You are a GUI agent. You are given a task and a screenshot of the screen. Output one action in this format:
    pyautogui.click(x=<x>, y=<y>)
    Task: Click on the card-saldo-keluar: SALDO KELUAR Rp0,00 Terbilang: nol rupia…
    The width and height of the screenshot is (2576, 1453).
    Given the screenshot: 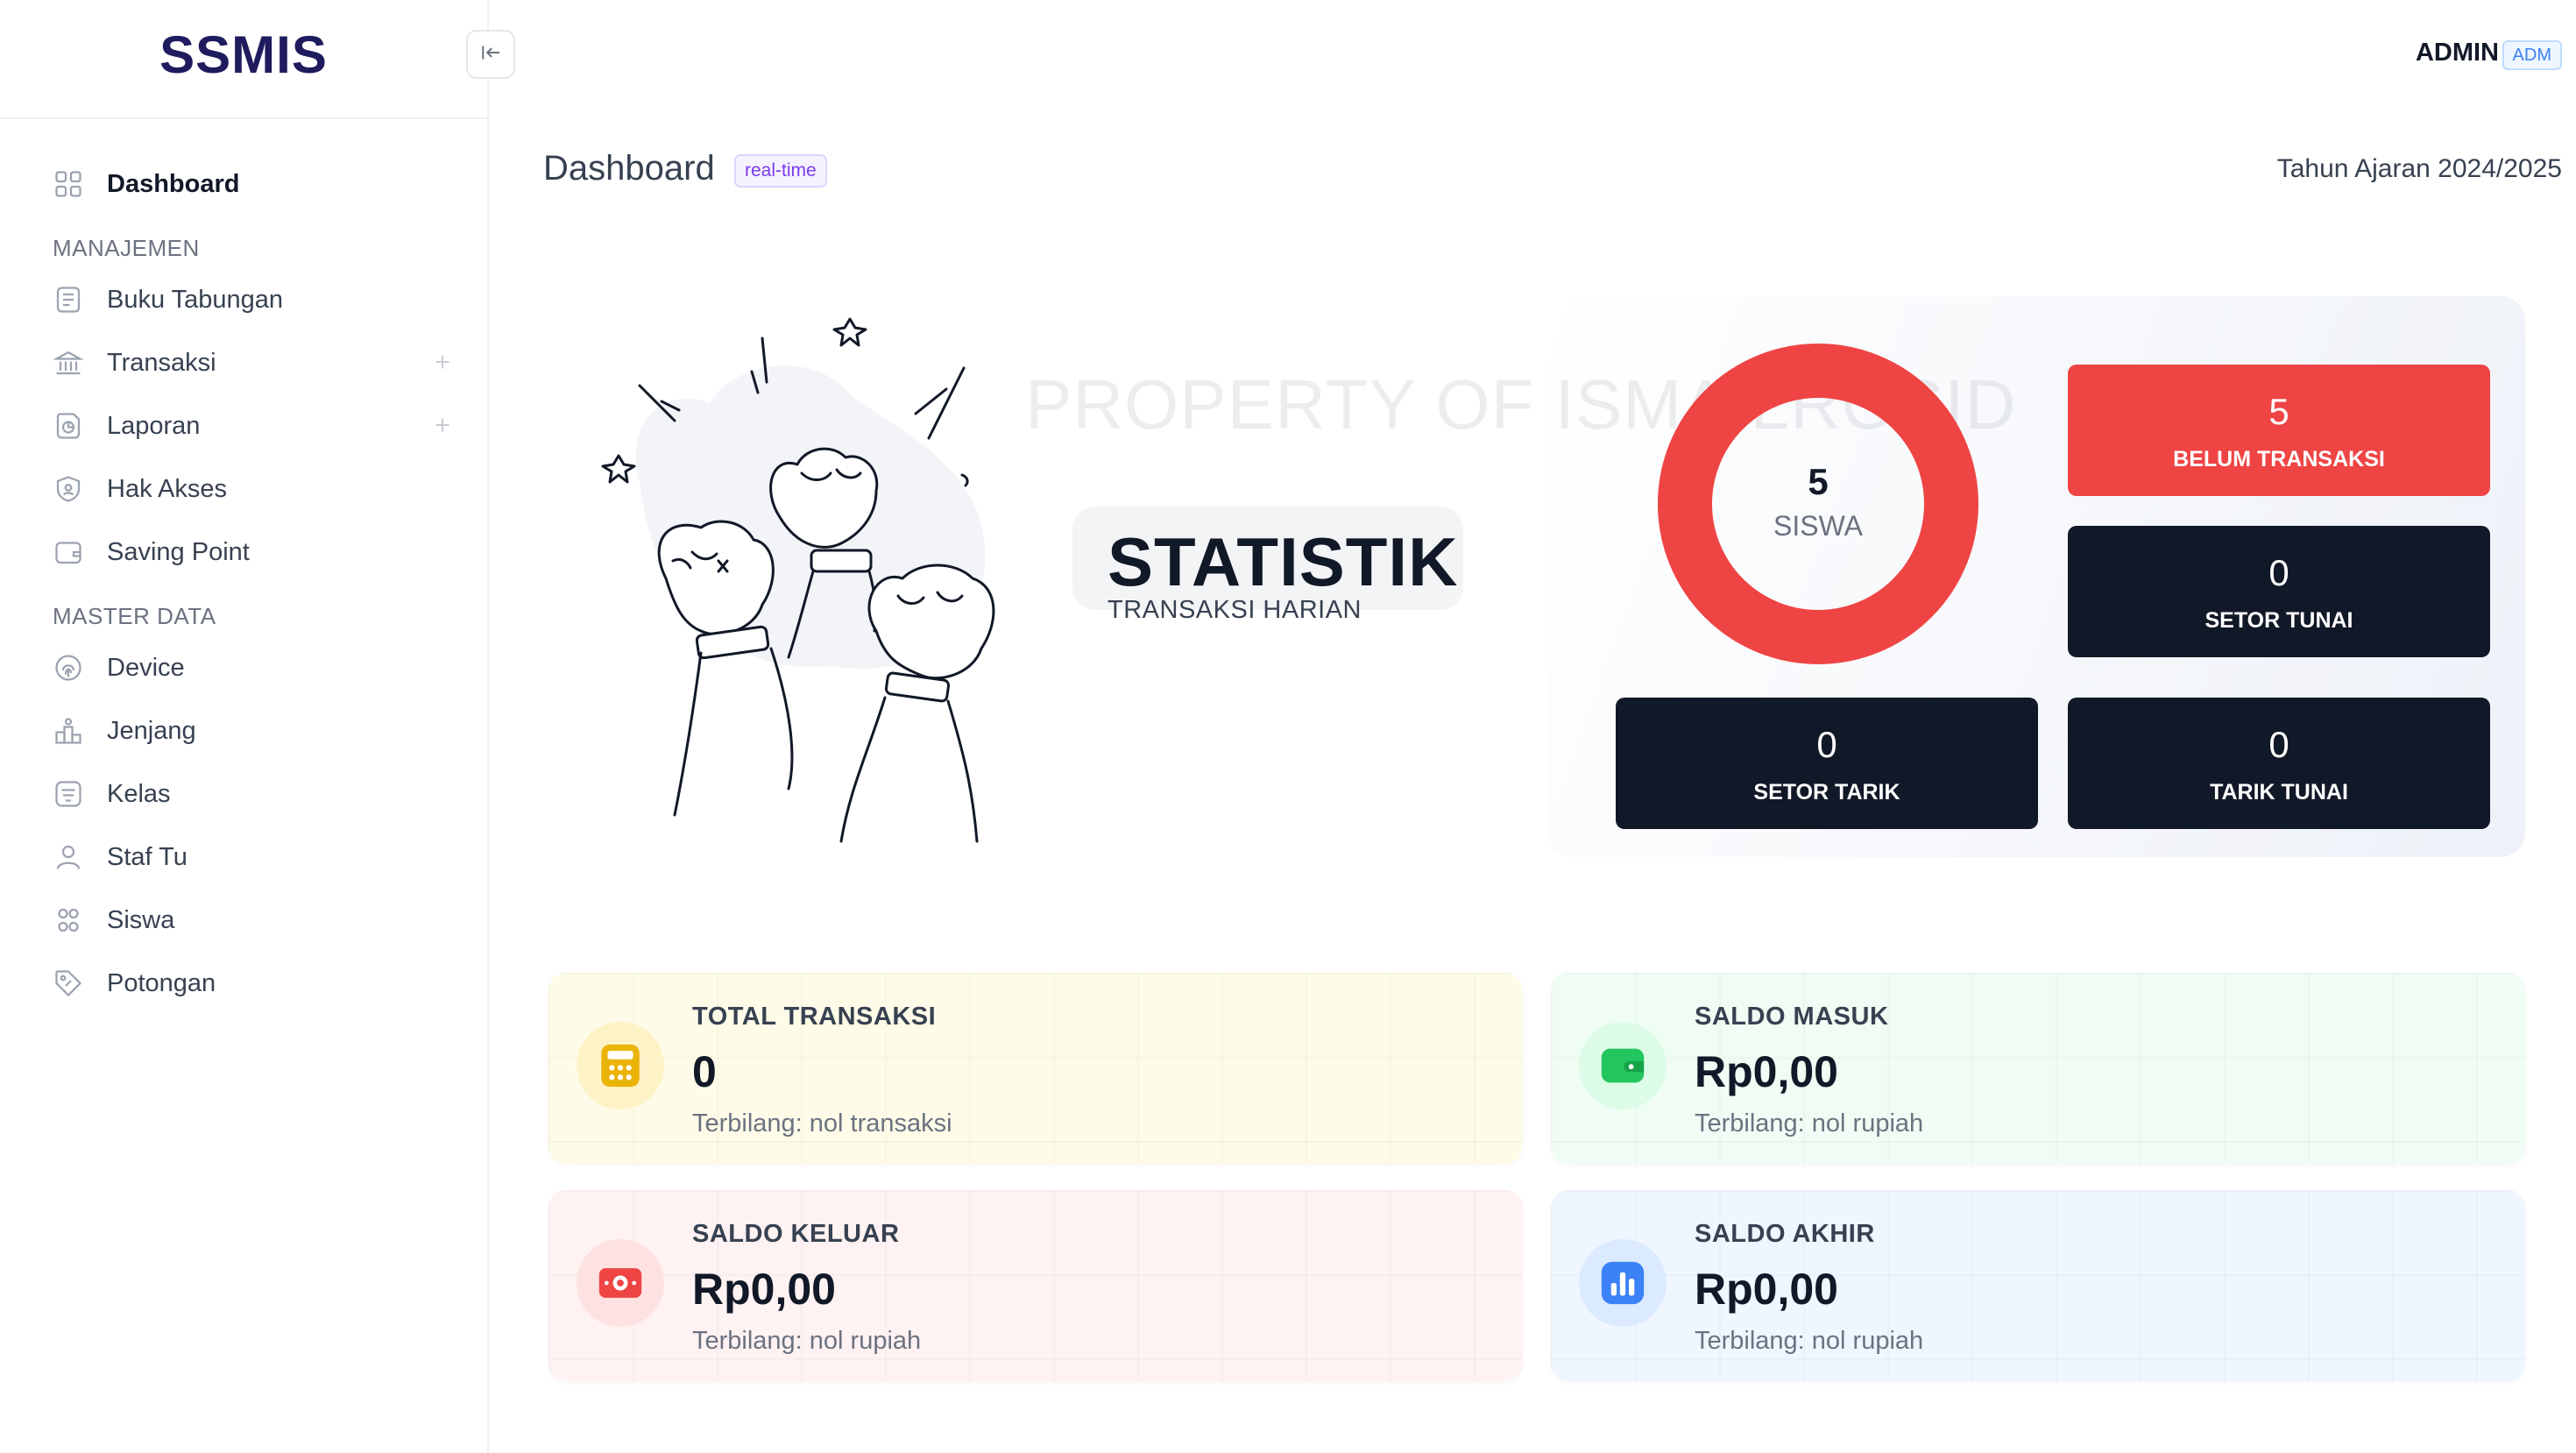 What is the action you would take?
    pyautogui.click(x=1035, y=1285)
    